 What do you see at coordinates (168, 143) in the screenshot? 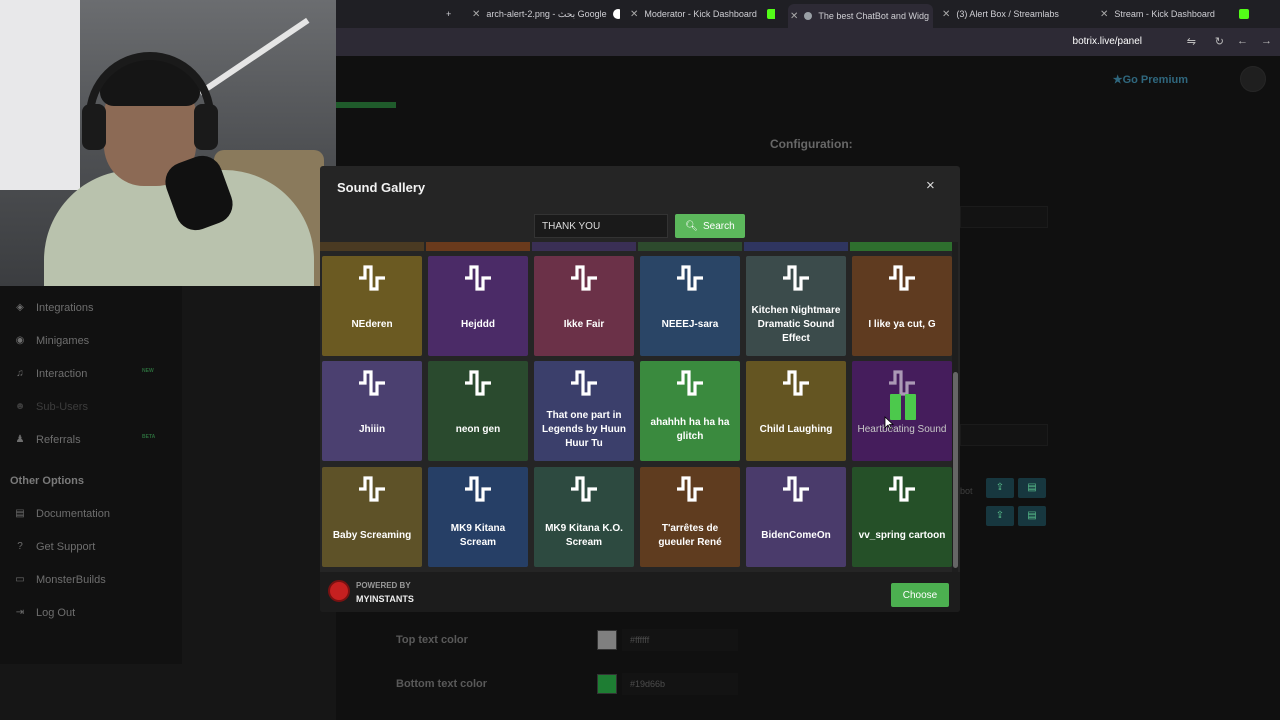
I see `webcam-overlay` at bounding box center [168, 143].